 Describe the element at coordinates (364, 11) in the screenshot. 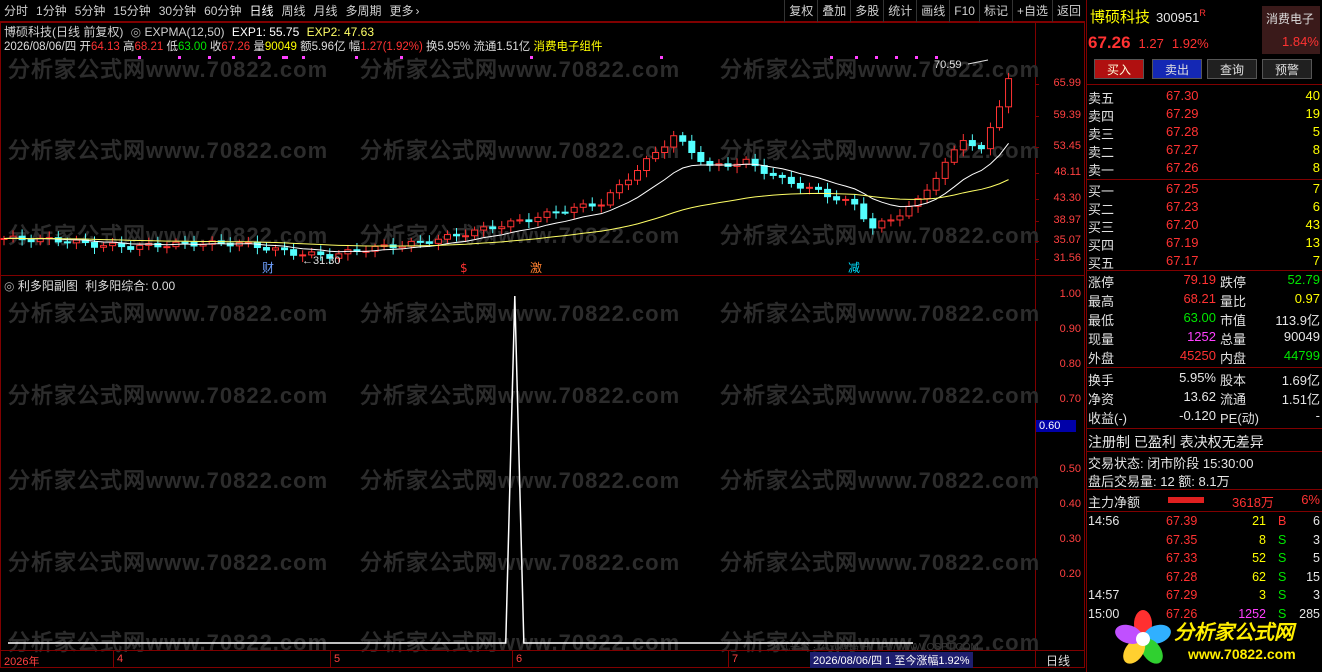

I see `period-tab-9: 多周期` at that location.